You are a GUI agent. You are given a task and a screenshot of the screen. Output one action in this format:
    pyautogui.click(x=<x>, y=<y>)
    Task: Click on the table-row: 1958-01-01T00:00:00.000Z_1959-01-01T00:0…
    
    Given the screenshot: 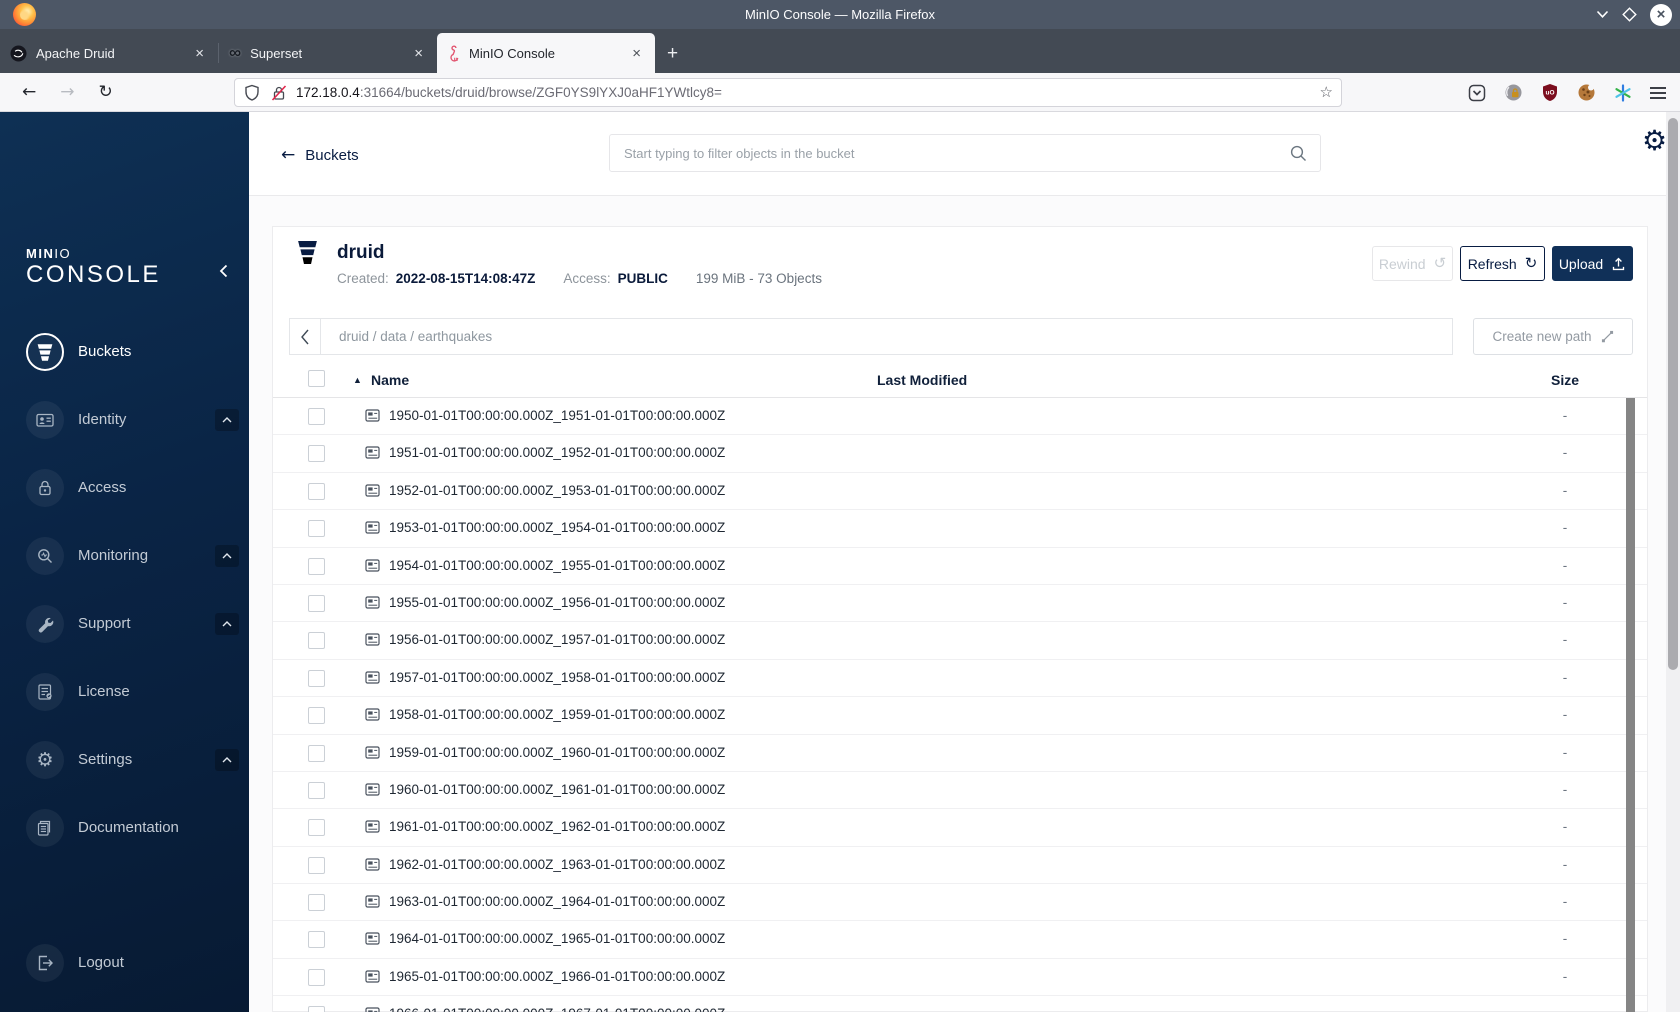 What is the action you would take?
    pyautogui.click(x=960, y=716)
    